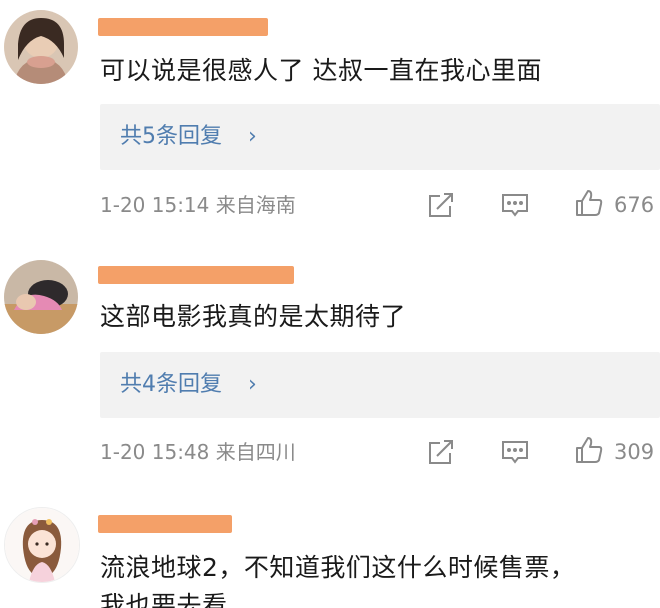 This screenshot has height=608, width=660. Describe the element at coordinates (171, 136) in the screenshot. I see `reply-count-label: 共5条回复` at that location.